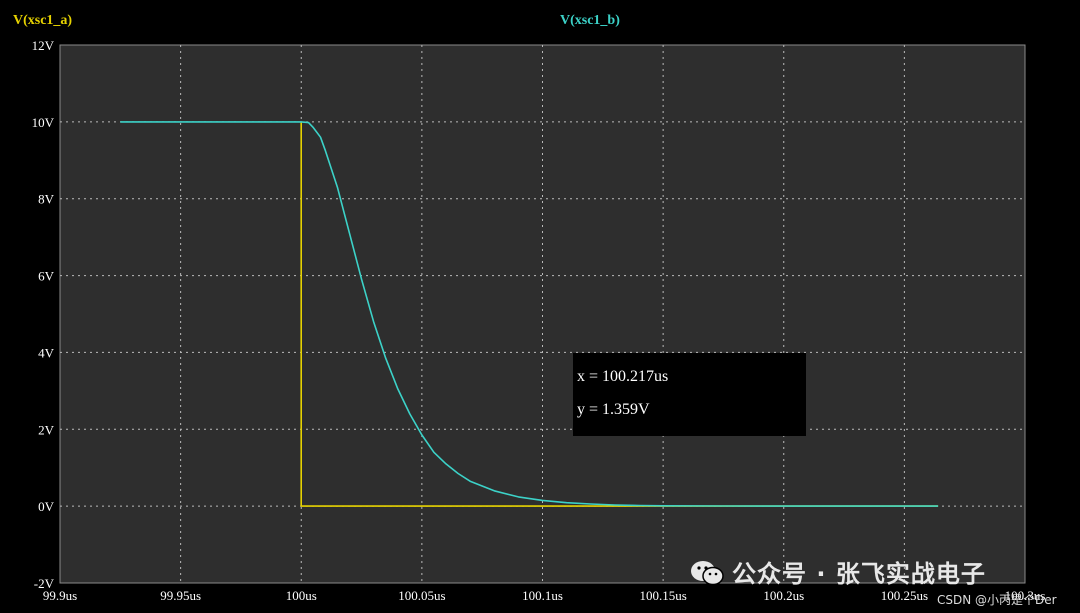 The height and width of the screenshot is (613, 1080). What do you see at coordinates (590, 20) in the screenshot?
I see `legend-series-b: V(xsc1_b)` at bounding box center [590, 20].